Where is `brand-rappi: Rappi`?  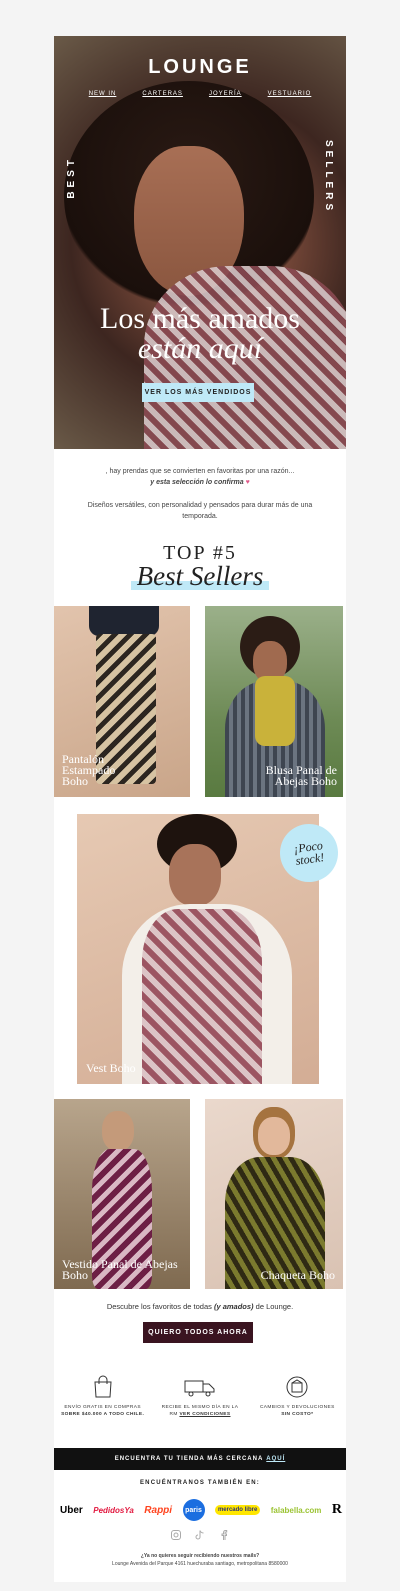
brand-rappi: Rappi is located at coordinates (158, 1510).